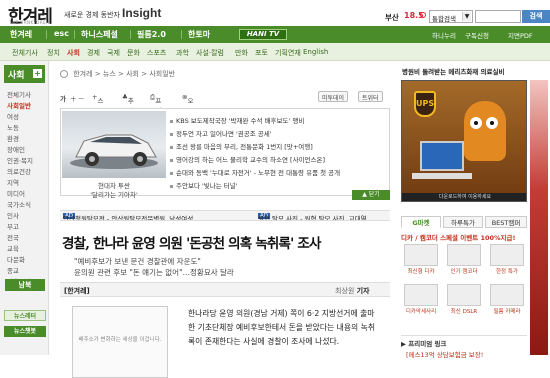 The image size is (550, 378). I want to click on article-subhead: "예비후보가 보낸 문건 경찰관에 자운도", so click(137, 261).